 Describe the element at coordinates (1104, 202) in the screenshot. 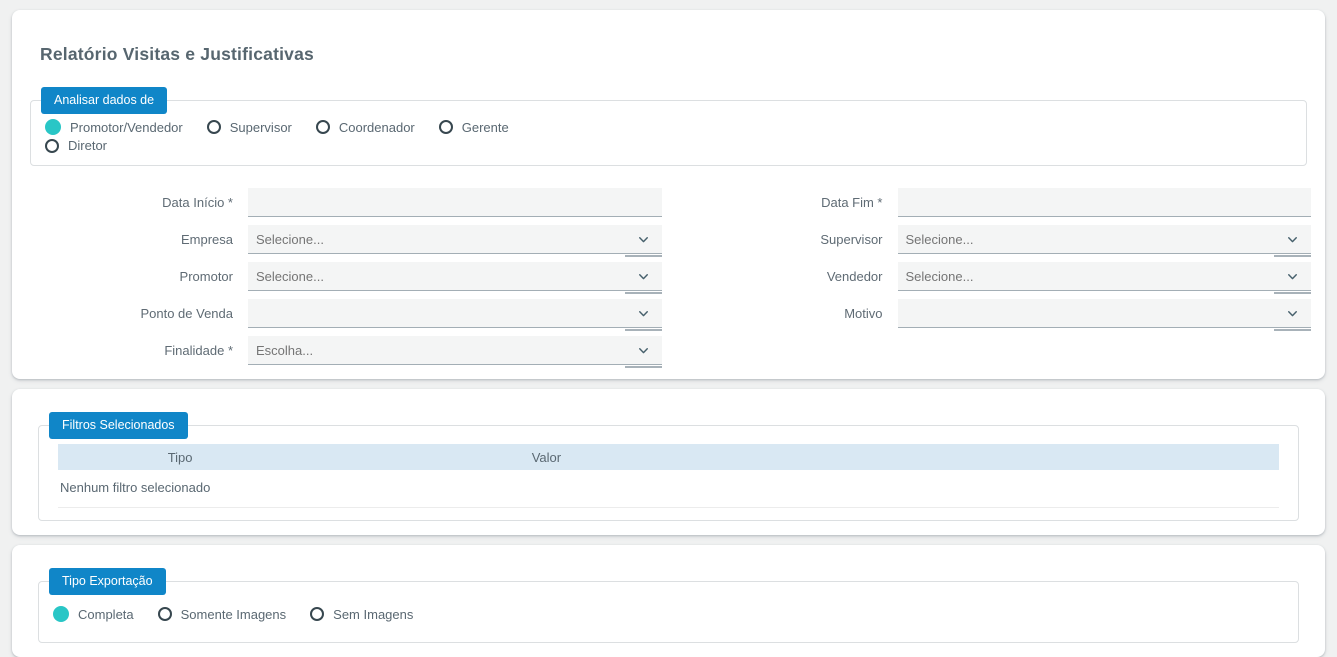

I see `input-data-fim` at that location.